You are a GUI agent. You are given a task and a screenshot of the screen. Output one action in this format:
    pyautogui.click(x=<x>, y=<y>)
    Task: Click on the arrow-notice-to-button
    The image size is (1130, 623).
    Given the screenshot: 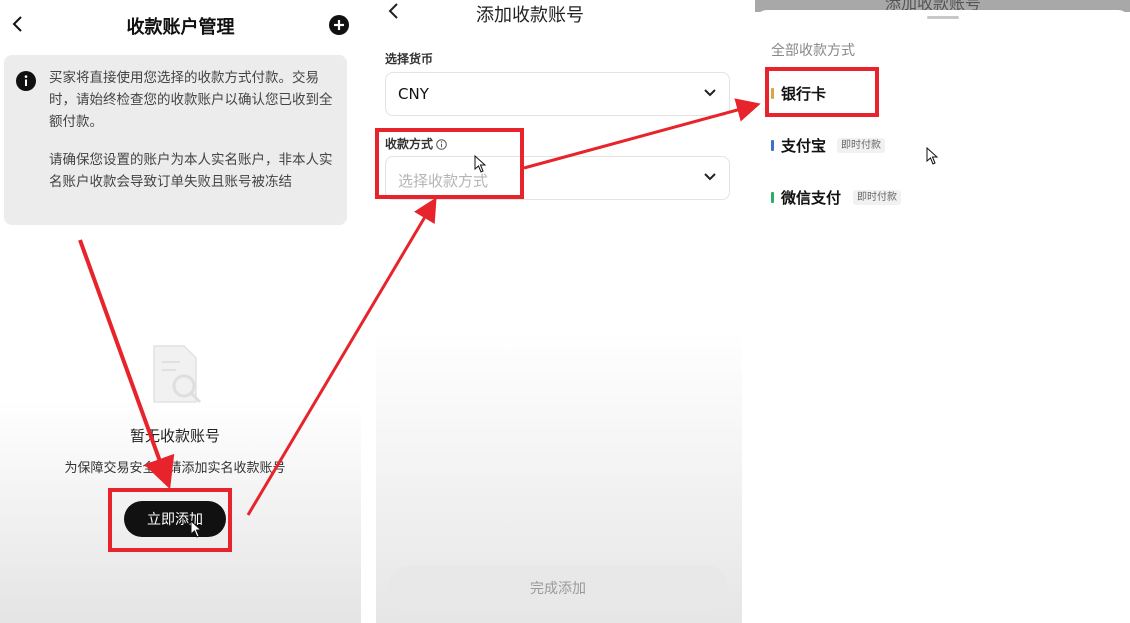 What is the action you would take?
    pyautogui.click(x=126, y=364)
    